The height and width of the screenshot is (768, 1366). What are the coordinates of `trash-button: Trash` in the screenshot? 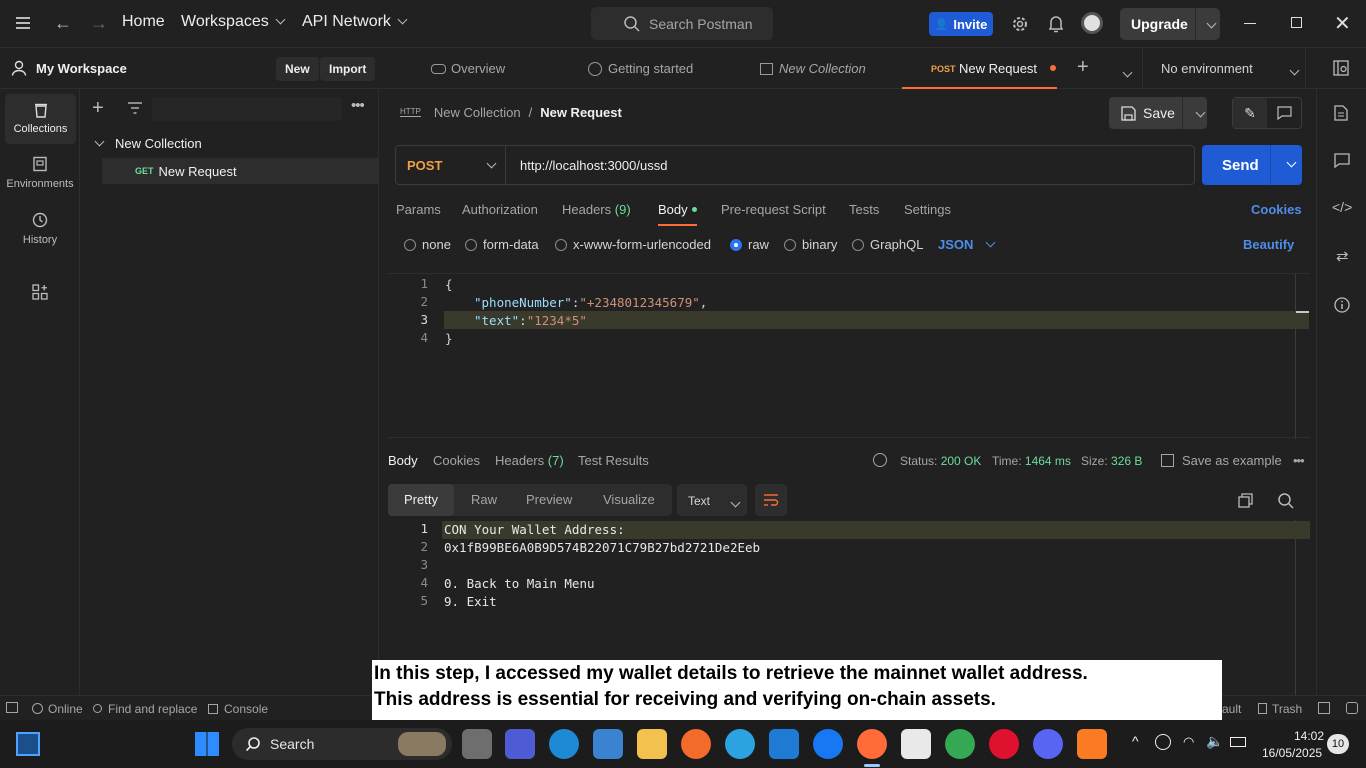 It's located at (1280, 709).